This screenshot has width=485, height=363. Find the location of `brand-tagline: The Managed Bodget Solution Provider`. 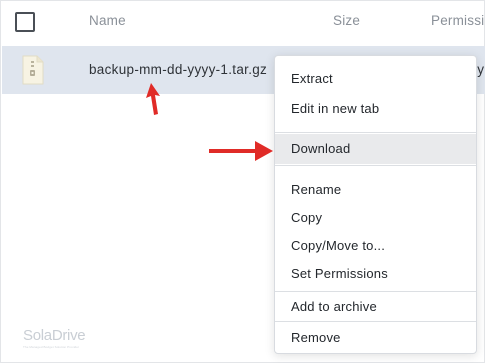

brand-tagline: The Managed Bodget Solution Provider is located at coordinates (51, 347).